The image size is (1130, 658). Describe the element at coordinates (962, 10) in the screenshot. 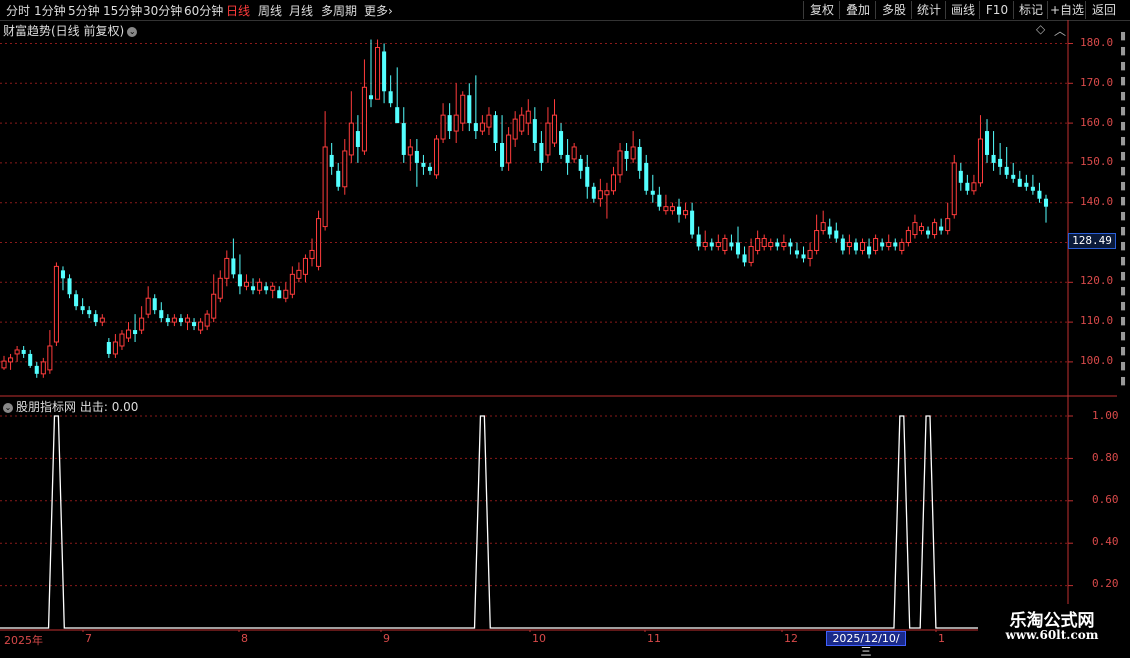

I see `draw-line-button: 画线` at that location.